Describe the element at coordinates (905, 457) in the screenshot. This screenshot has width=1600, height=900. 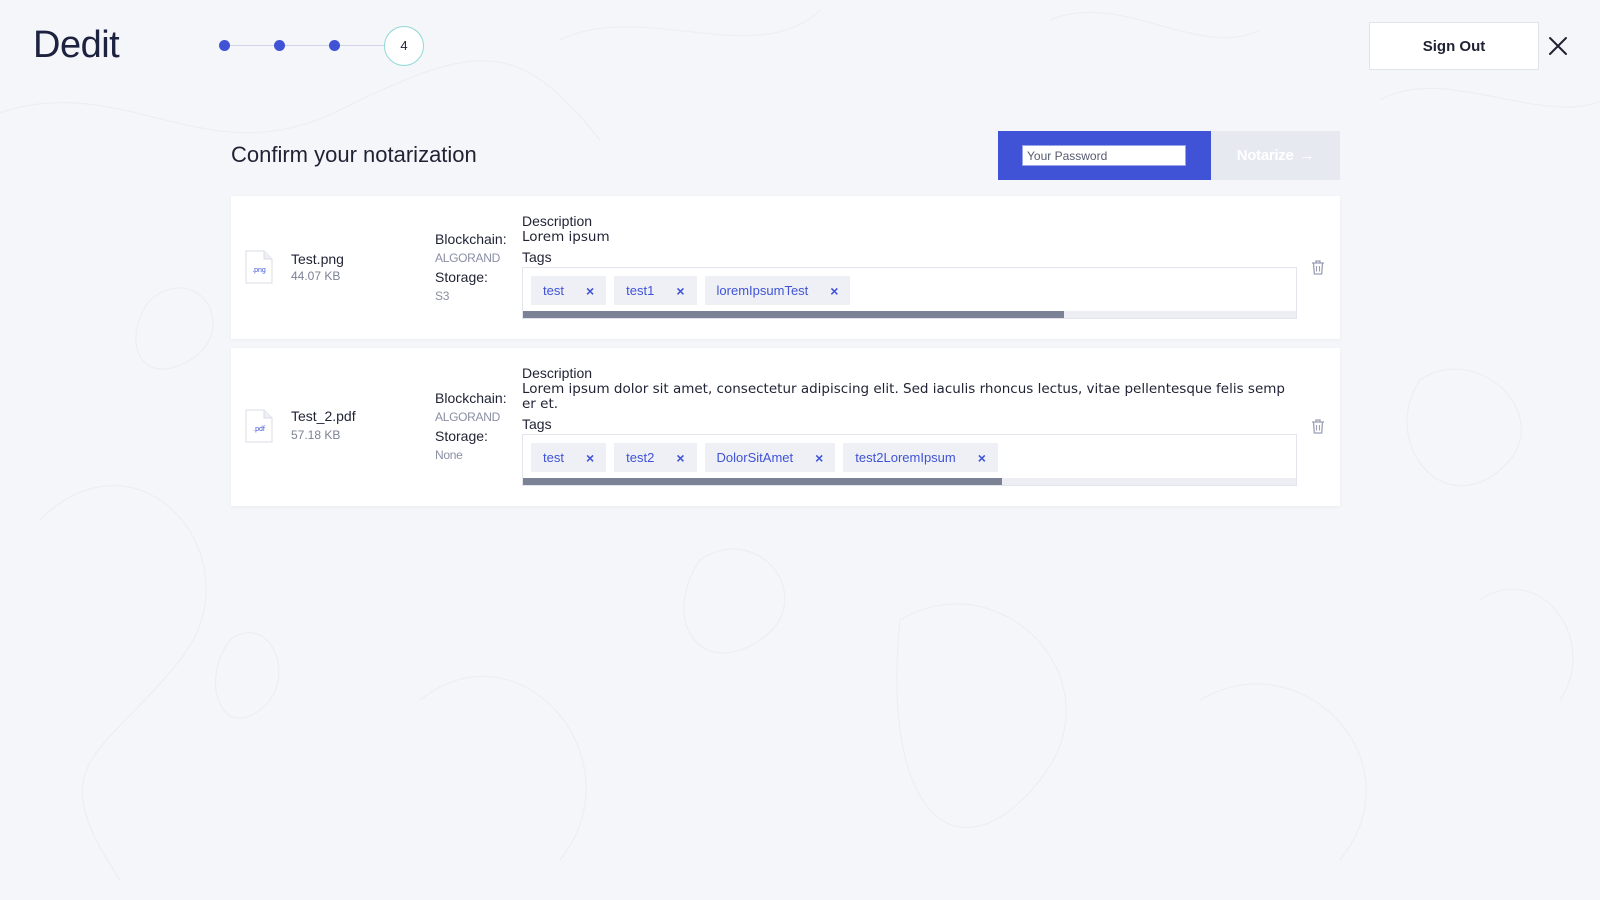
I see `tag-label: test2LoremIpsum` at that location.